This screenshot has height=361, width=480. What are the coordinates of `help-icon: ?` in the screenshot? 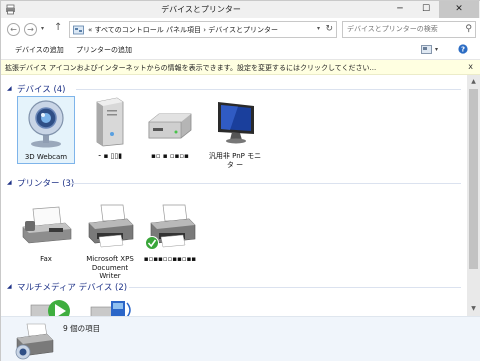 It's located at (463, 49).